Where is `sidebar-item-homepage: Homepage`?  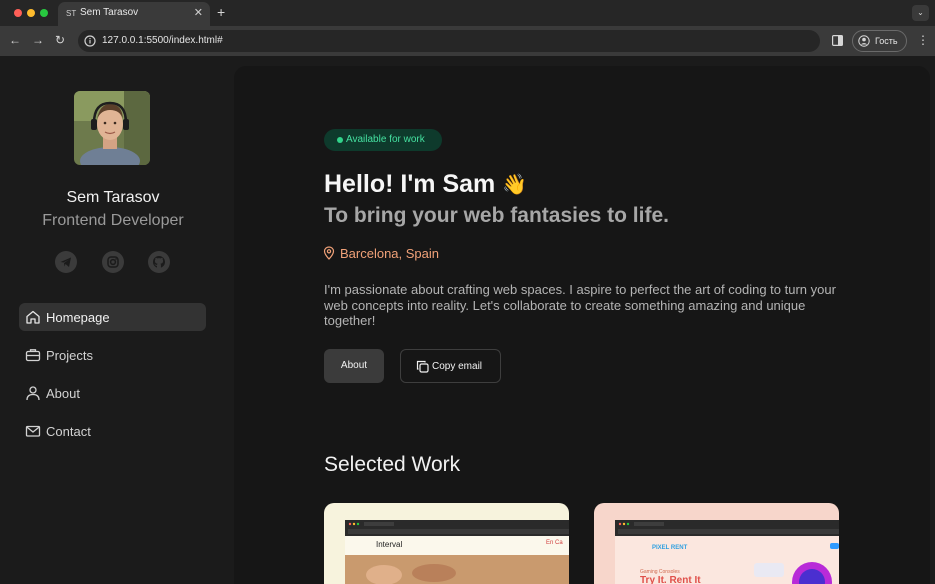 sidebar-item-homepage: Homepage is located at coordinates (112, 317).